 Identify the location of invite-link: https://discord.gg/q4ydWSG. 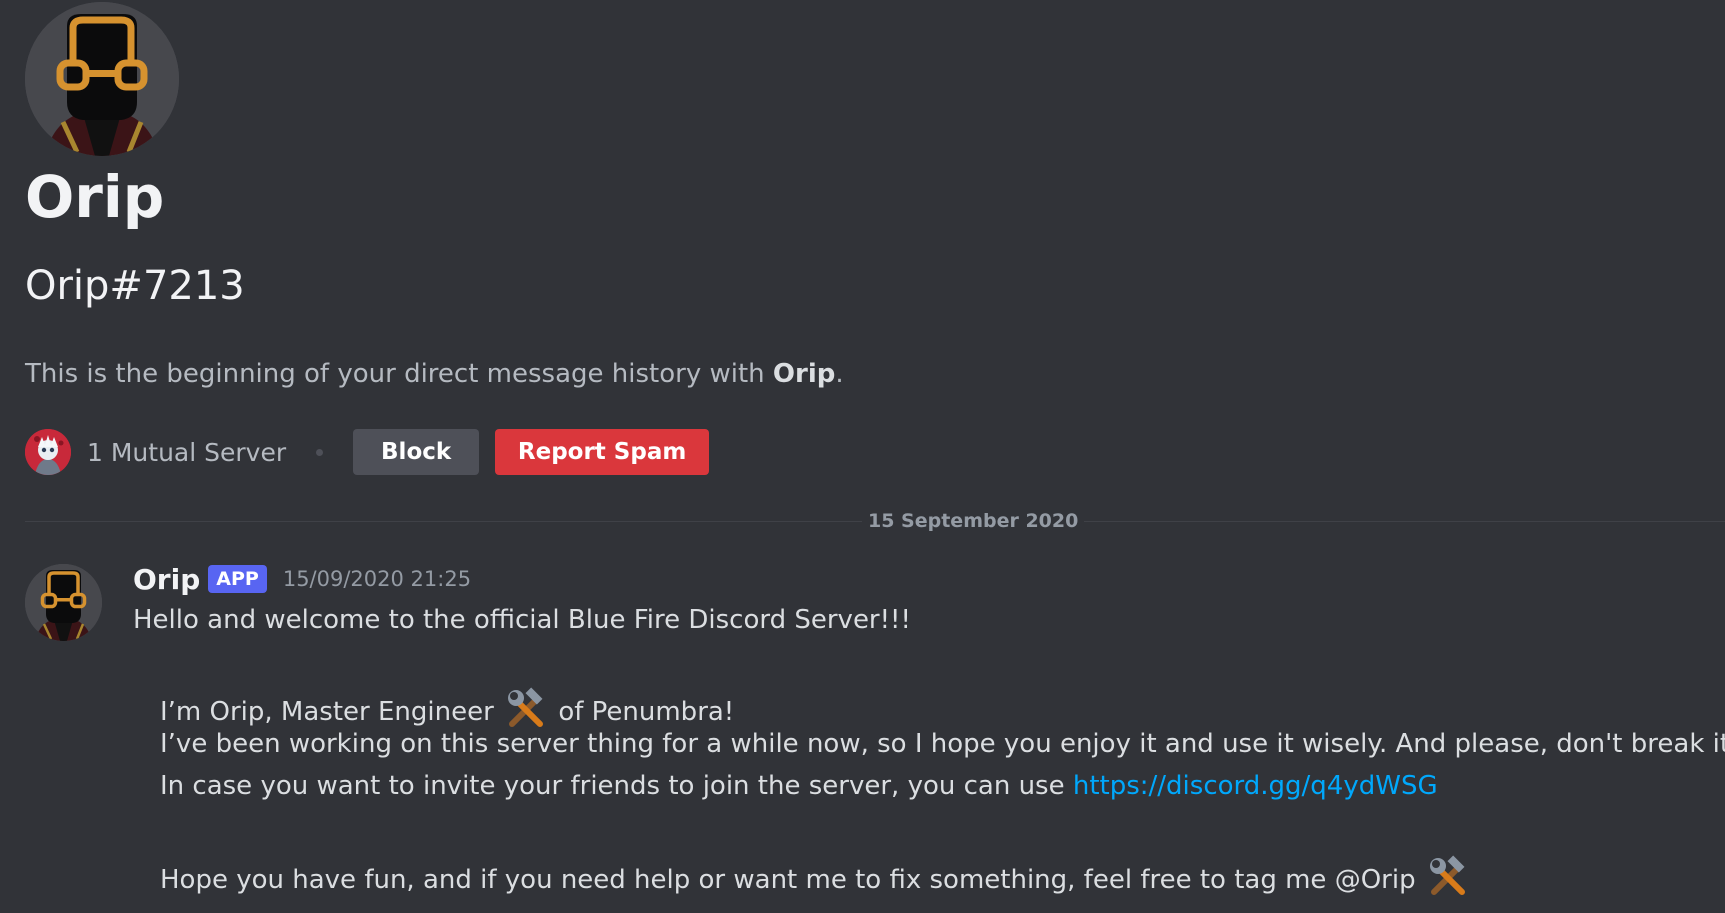
(1255, 786).